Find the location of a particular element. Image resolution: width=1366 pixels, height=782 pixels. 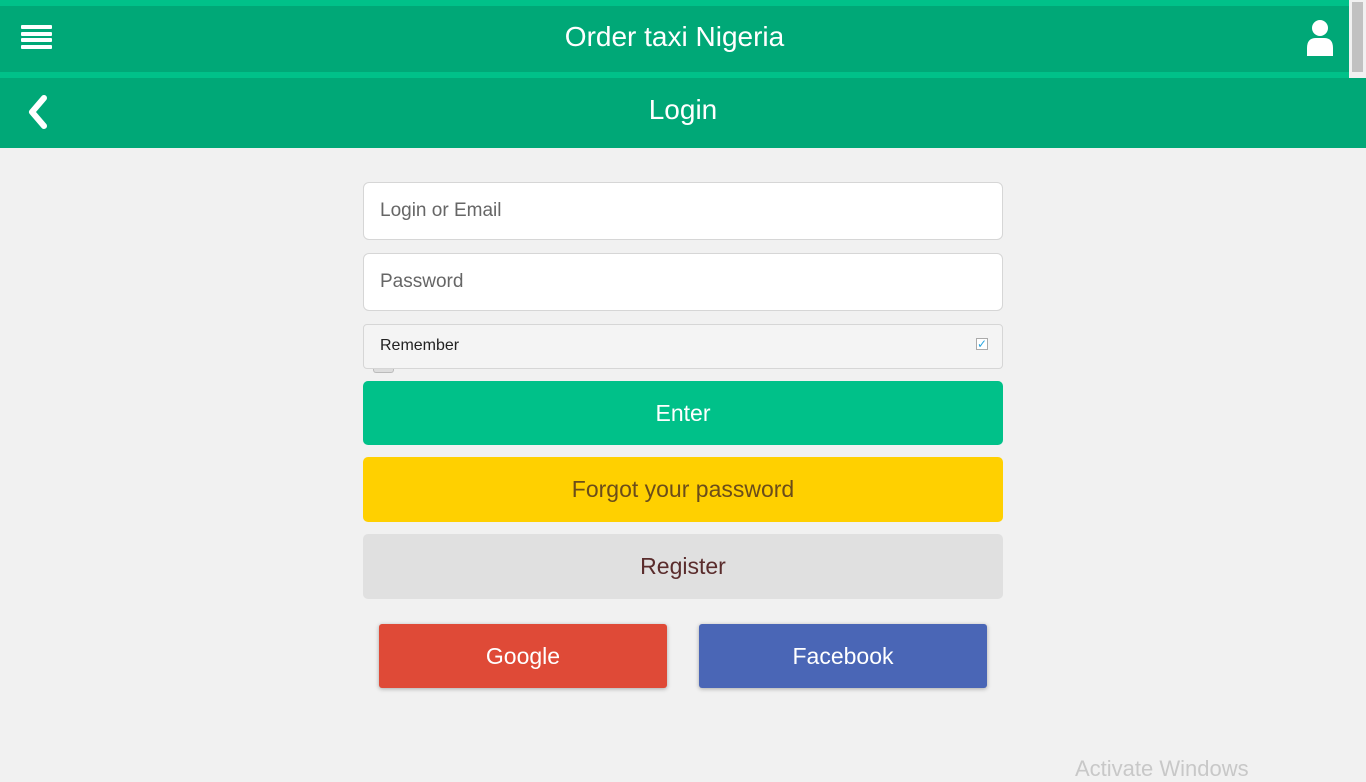

register-button: Register is located at coordinates (683, 566).